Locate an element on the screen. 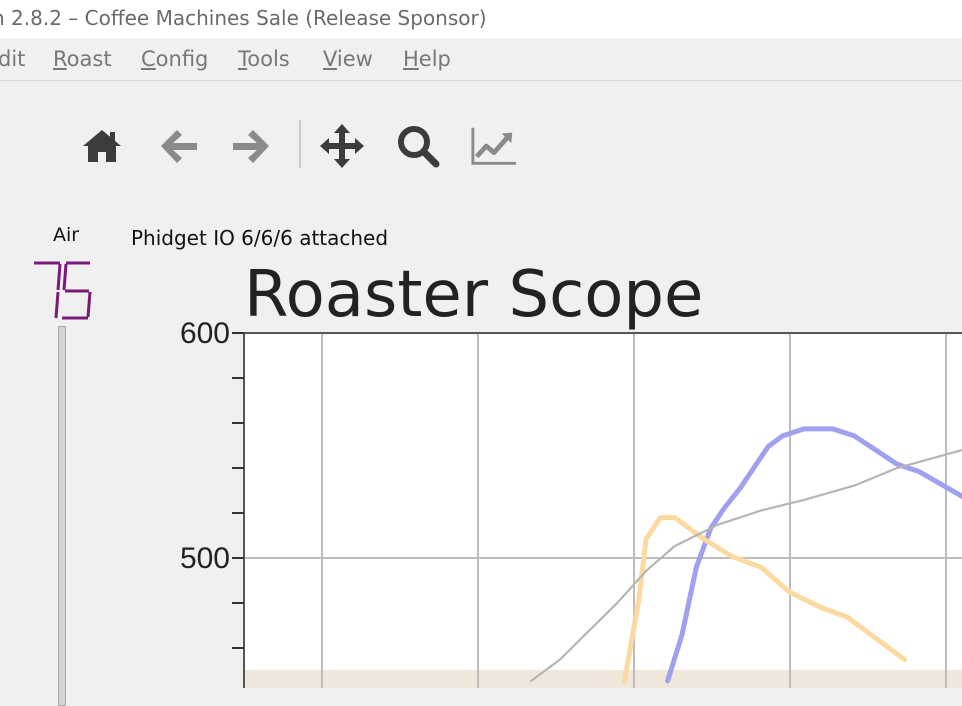  y-tick-label-500: 500 is located at coordinates (205, 558).